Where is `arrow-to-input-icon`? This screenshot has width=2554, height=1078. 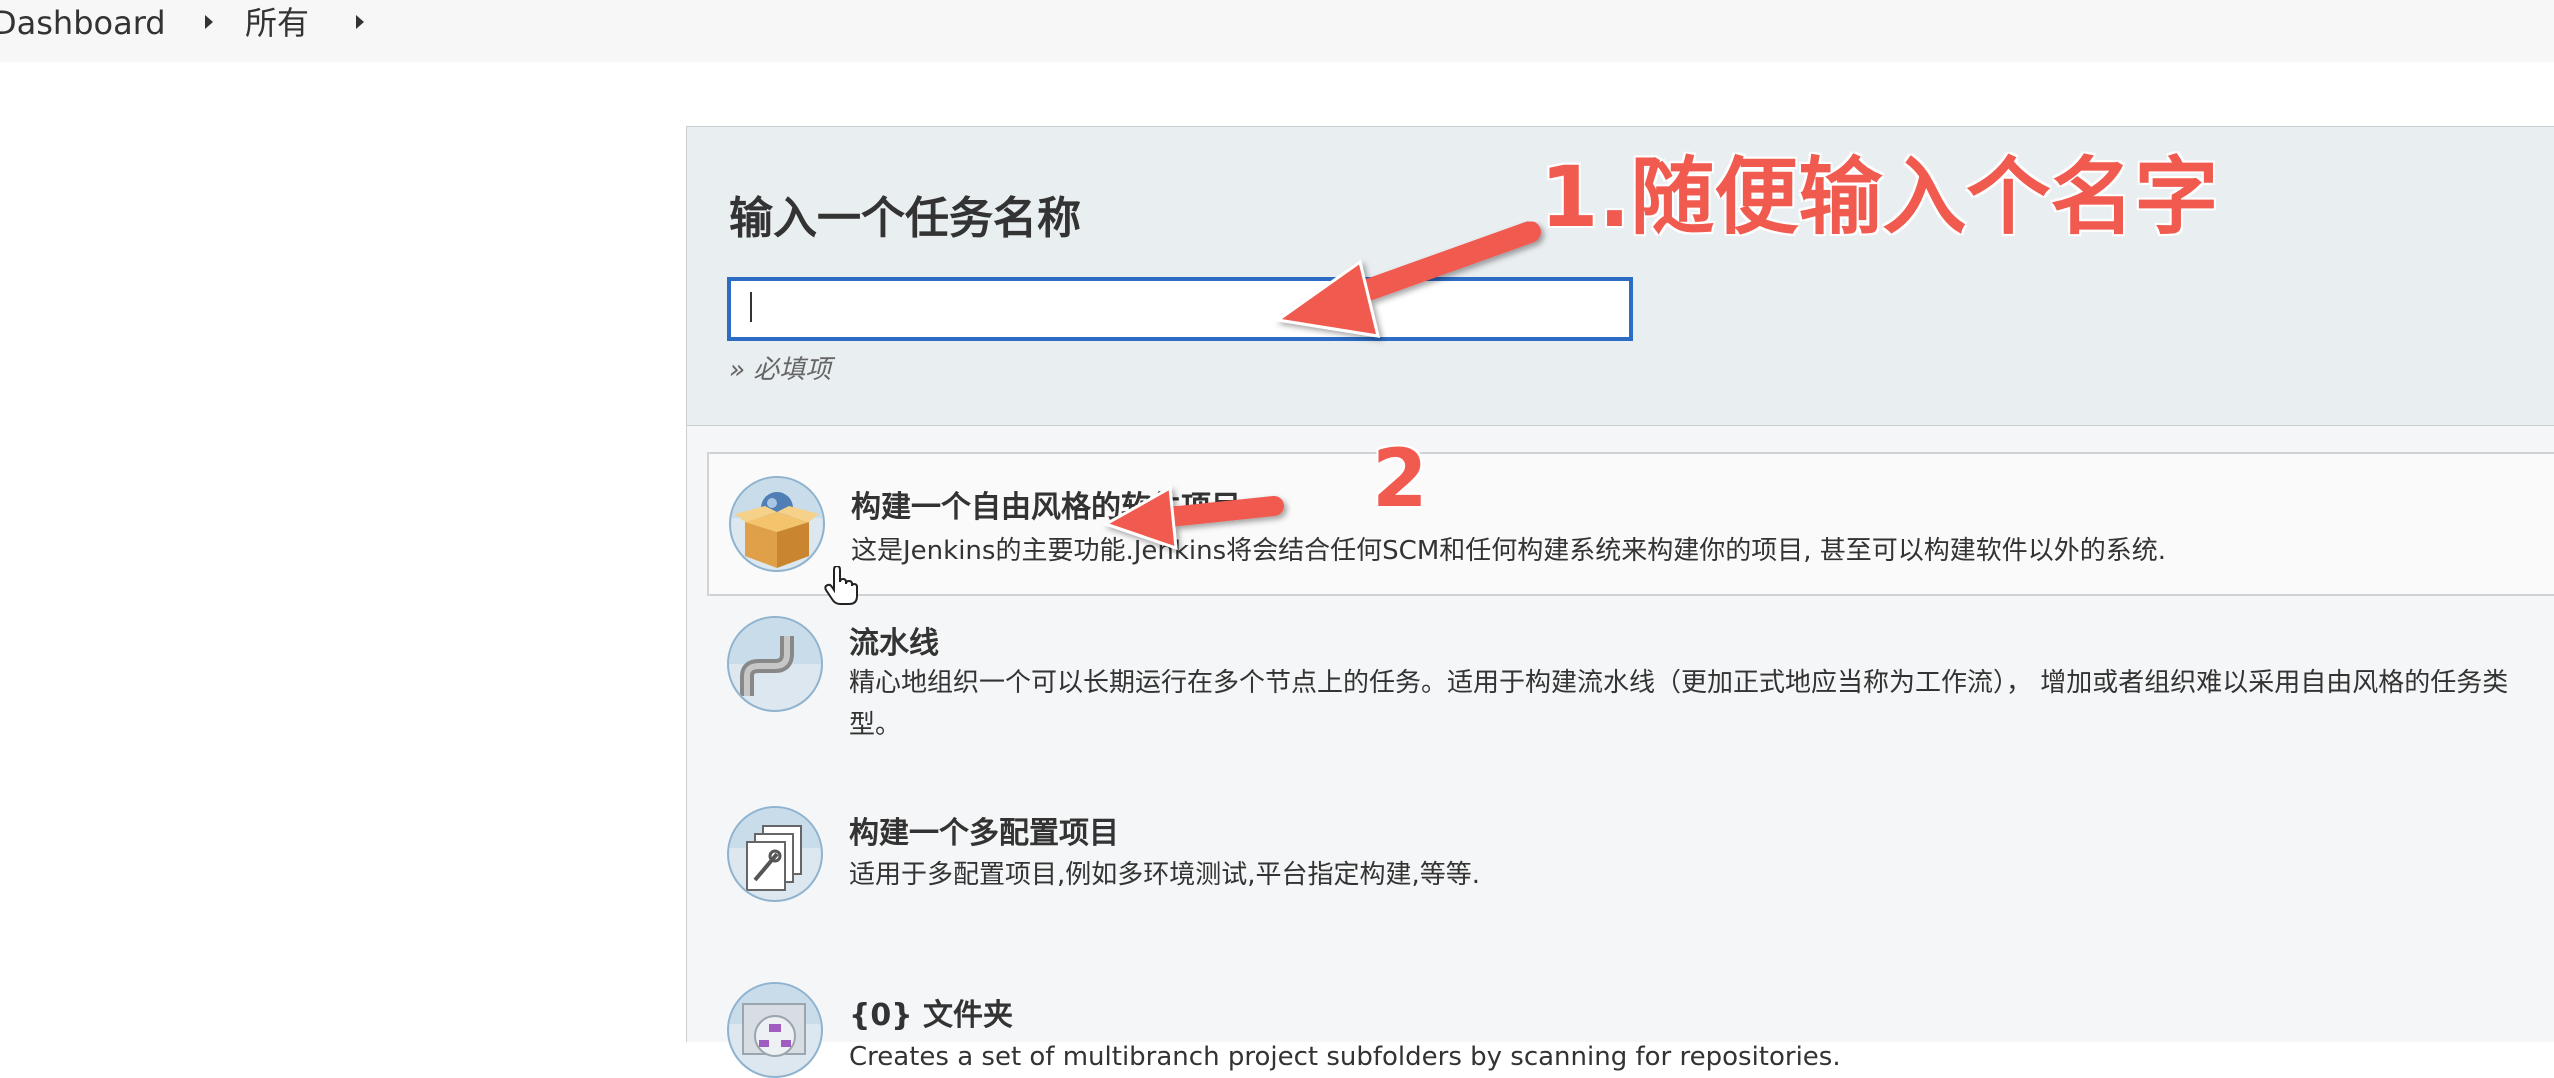 arrow-to-input-icon is located at coordinates (1407, 279).